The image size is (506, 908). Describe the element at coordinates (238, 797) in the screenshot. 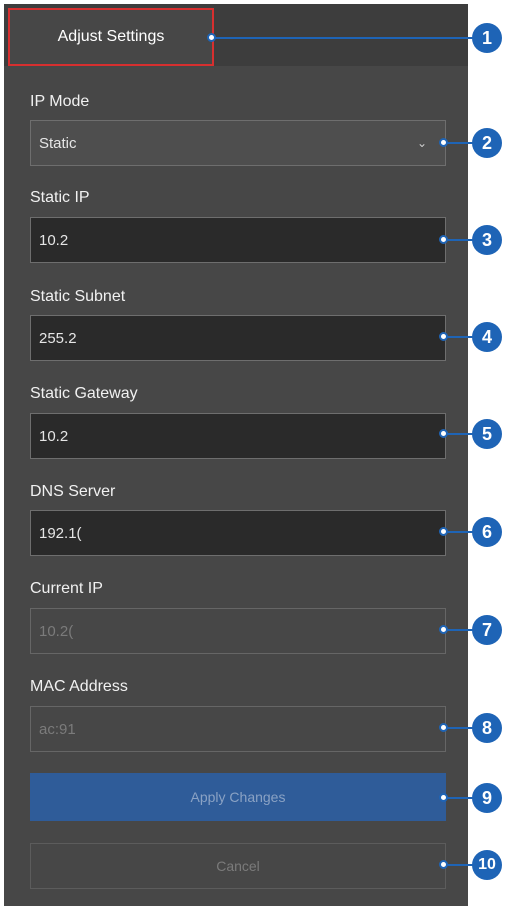

I see `apply-changes-button: Apply Changes` at that location.